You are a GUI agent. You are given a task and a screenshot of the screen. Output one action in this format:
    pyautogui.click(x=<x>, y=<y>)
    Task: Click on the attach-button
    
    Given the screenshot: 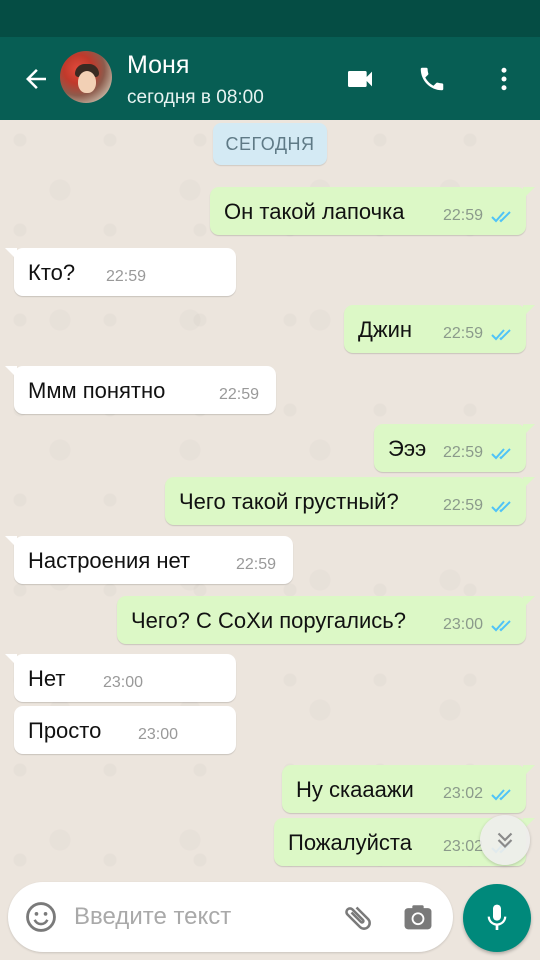 What is the action you would take?
    pyautogui.click(x=358, y=918)
    